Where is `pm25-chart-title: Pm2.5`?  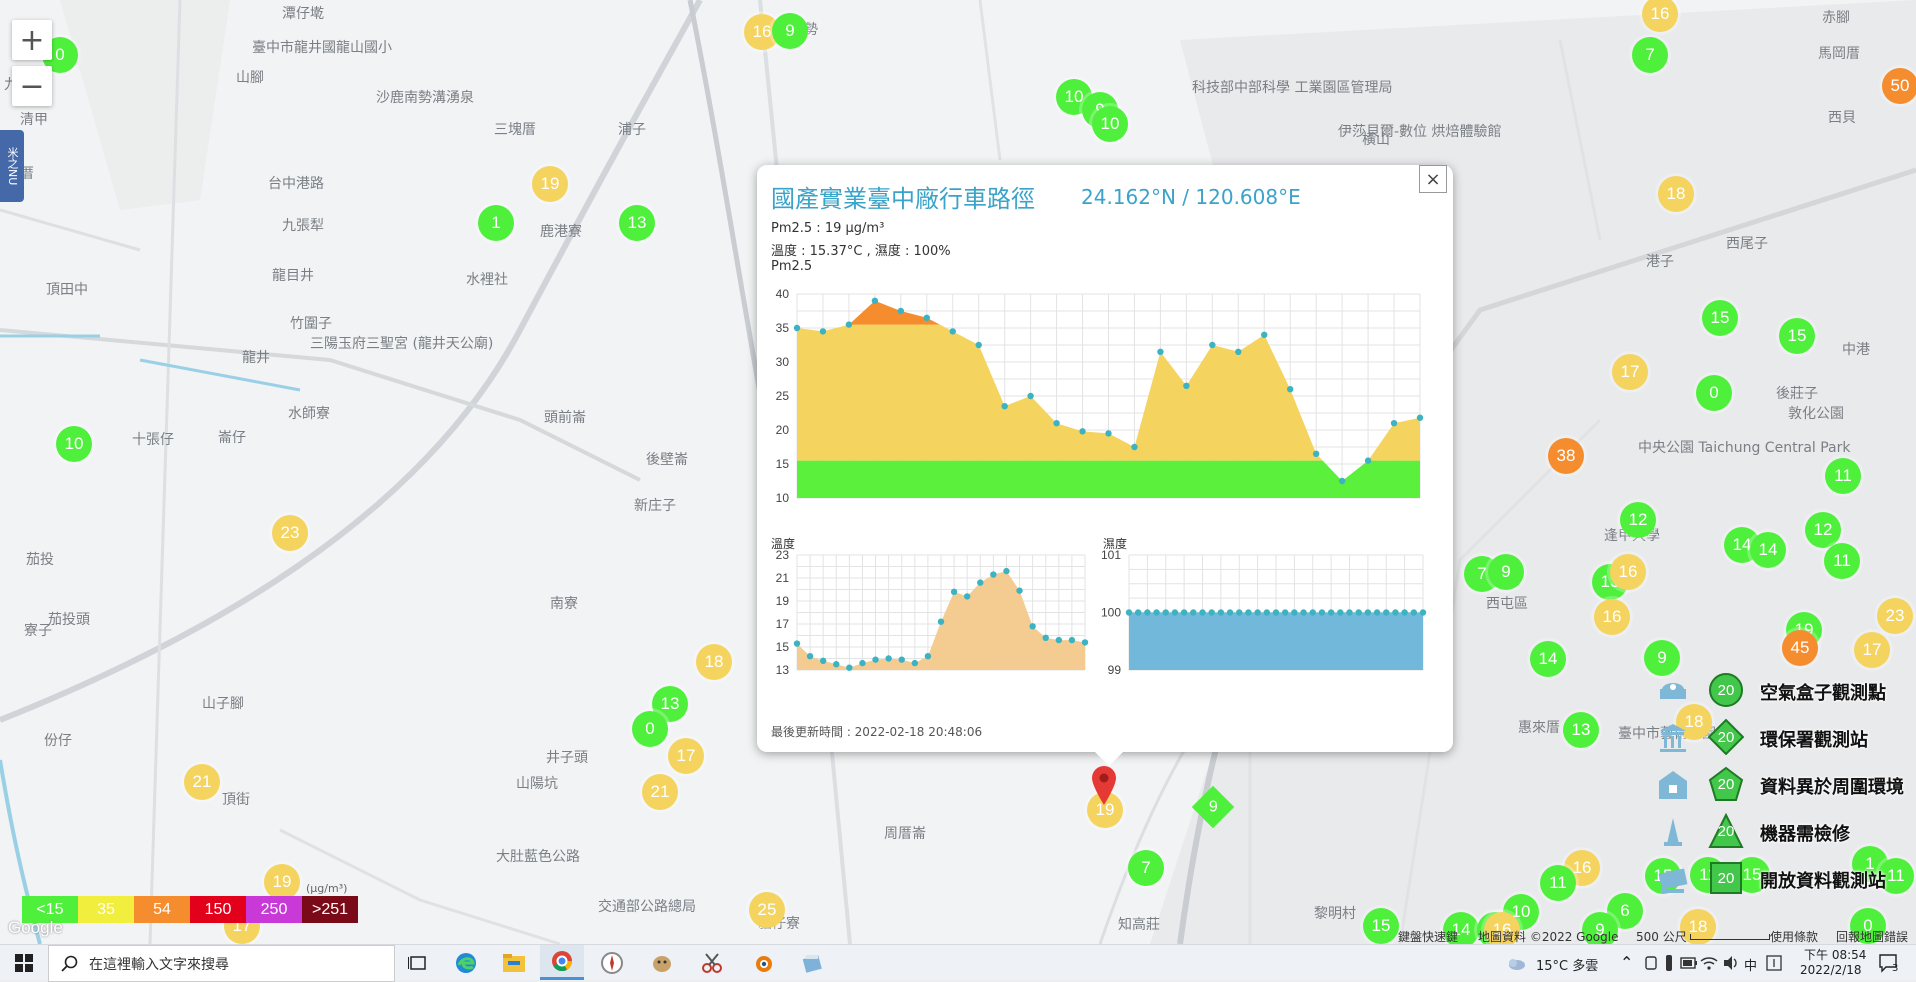 pm25-chart-title: Pm2.5 is located at coordinates (792, 266).